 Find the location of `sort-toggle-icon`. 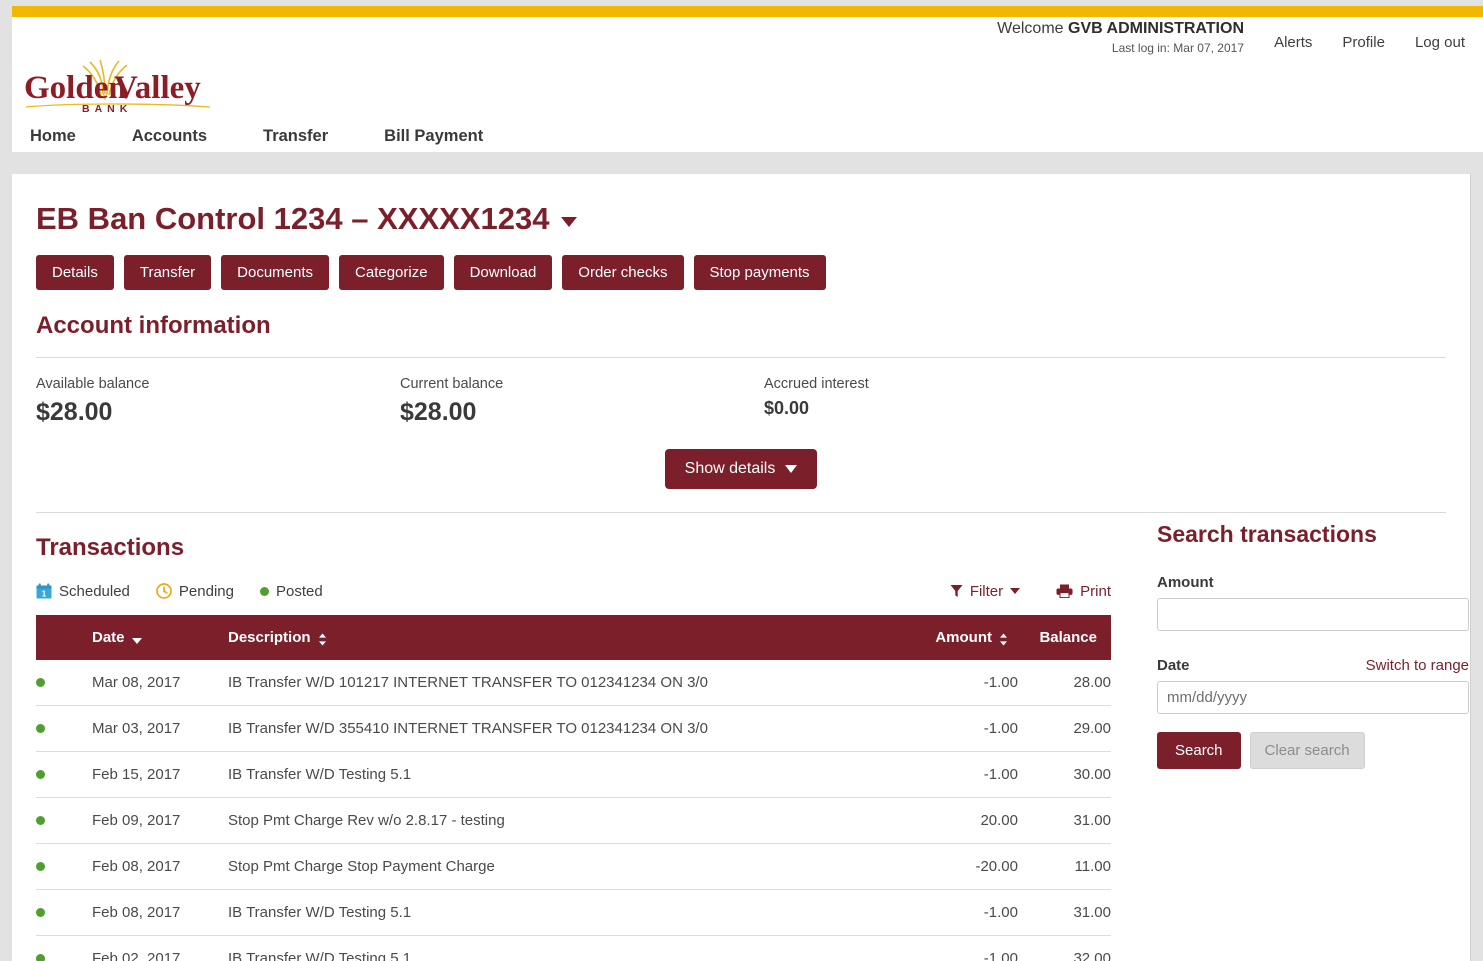

sort-toggle-icon is located at coordinates (322, 639).